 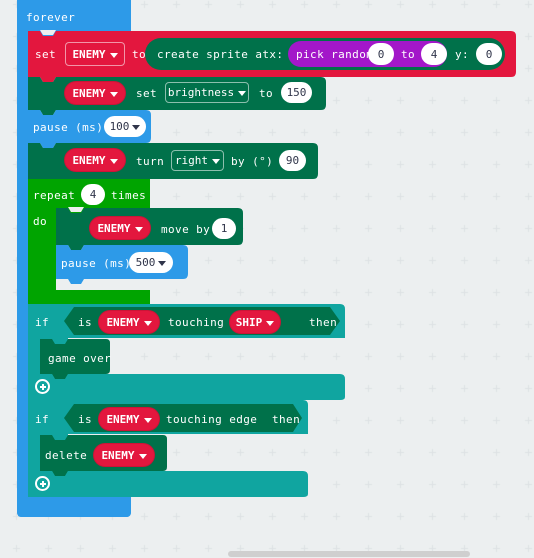 What do you see at coordinates (85, 419) in the screenshot?
I see `is-label-2: is` at bounding box center [85, 419].